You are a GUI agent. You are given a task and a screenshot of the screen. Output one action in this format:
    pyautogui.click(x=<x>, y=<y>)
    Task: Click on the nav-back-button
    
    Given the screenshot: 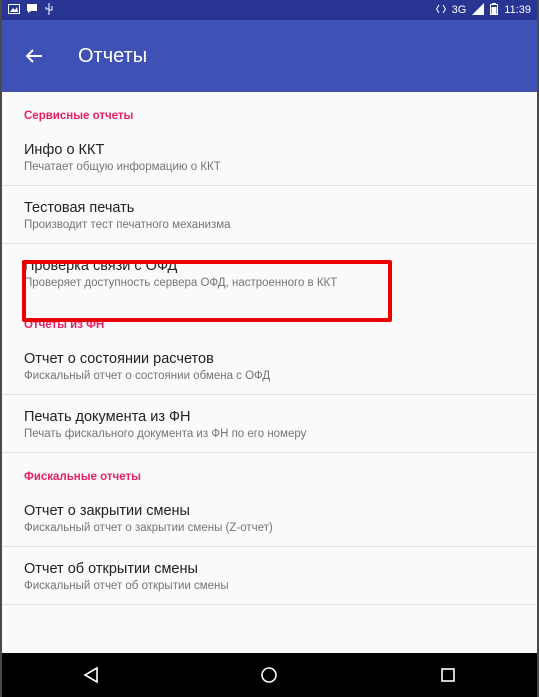 What is the action you would take?
    pyautogui.click(x=91, y=675)
    